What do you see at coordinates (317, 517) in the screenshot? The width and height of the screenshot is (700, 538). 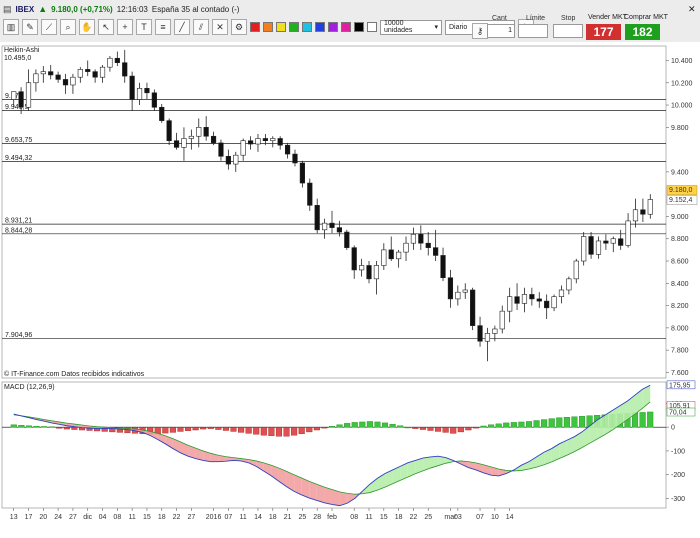 I see `x-tick-label: 28` at bounding box center [317, 517].